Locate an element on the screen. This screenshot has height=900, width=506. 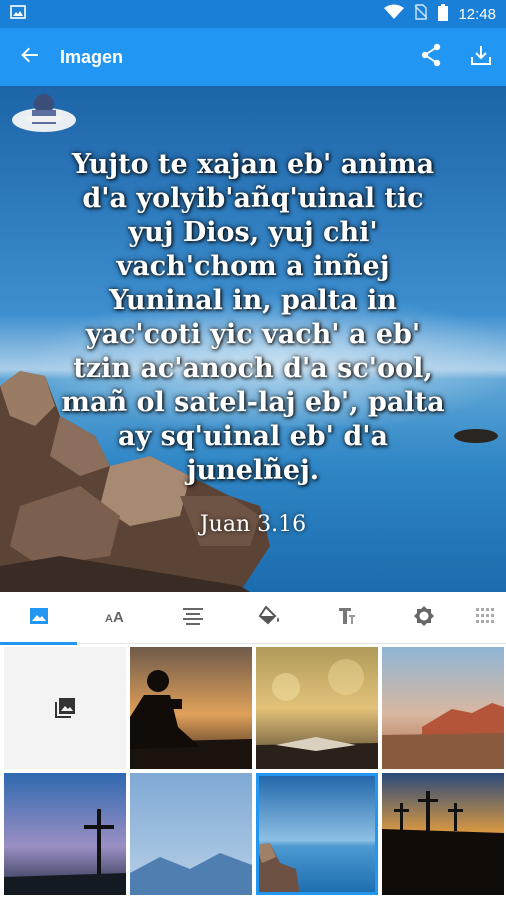
bg-cross-twilight is located at coordinates (65, 834).